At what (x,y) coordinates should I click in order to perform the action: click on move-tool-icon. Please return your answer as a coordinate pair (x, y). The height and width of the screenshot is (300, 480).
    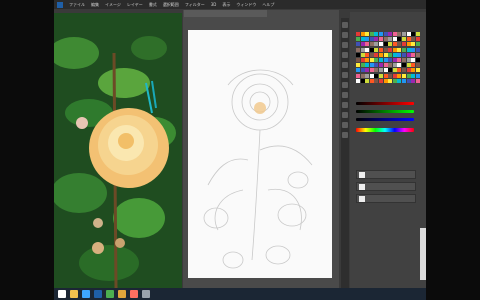
    Looking at the image, I should click on (345, 25).